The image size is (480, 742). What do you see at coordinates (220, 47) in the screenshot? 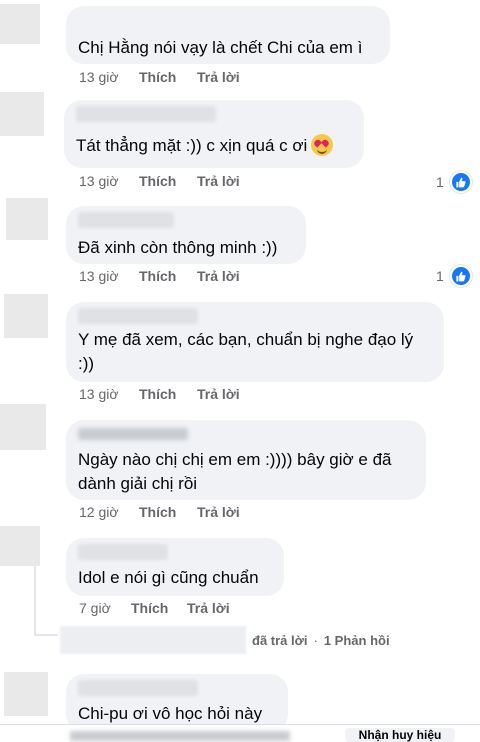
I see `comment-text: Chị Hằng nói vạy là chết Chi của em ì` at bounding box center [220, 47].